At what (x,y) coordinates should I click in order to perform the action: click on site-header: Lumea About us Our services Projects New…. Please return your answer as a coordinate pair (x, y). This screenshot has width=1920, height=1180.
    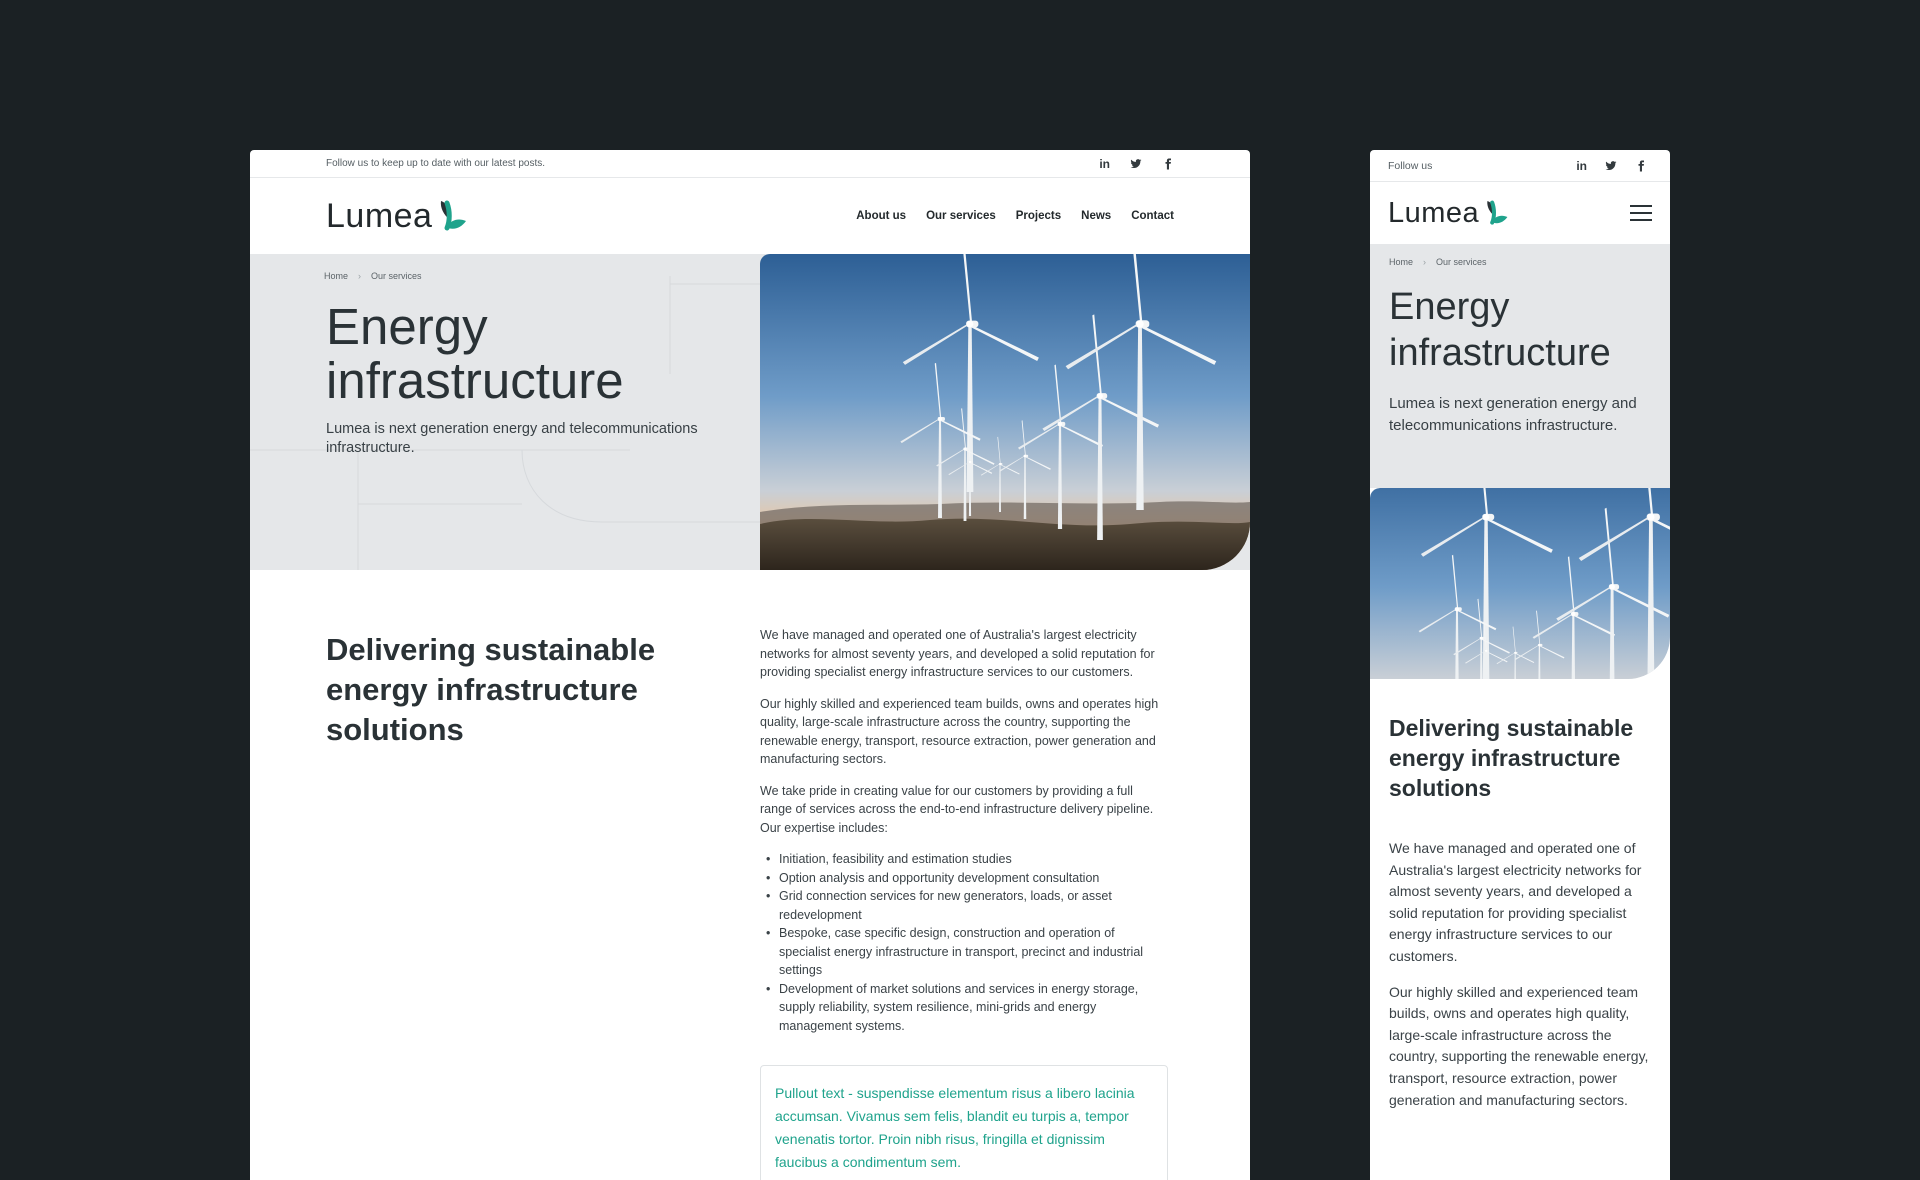
    Looking at the image, I should click on (750, 216).